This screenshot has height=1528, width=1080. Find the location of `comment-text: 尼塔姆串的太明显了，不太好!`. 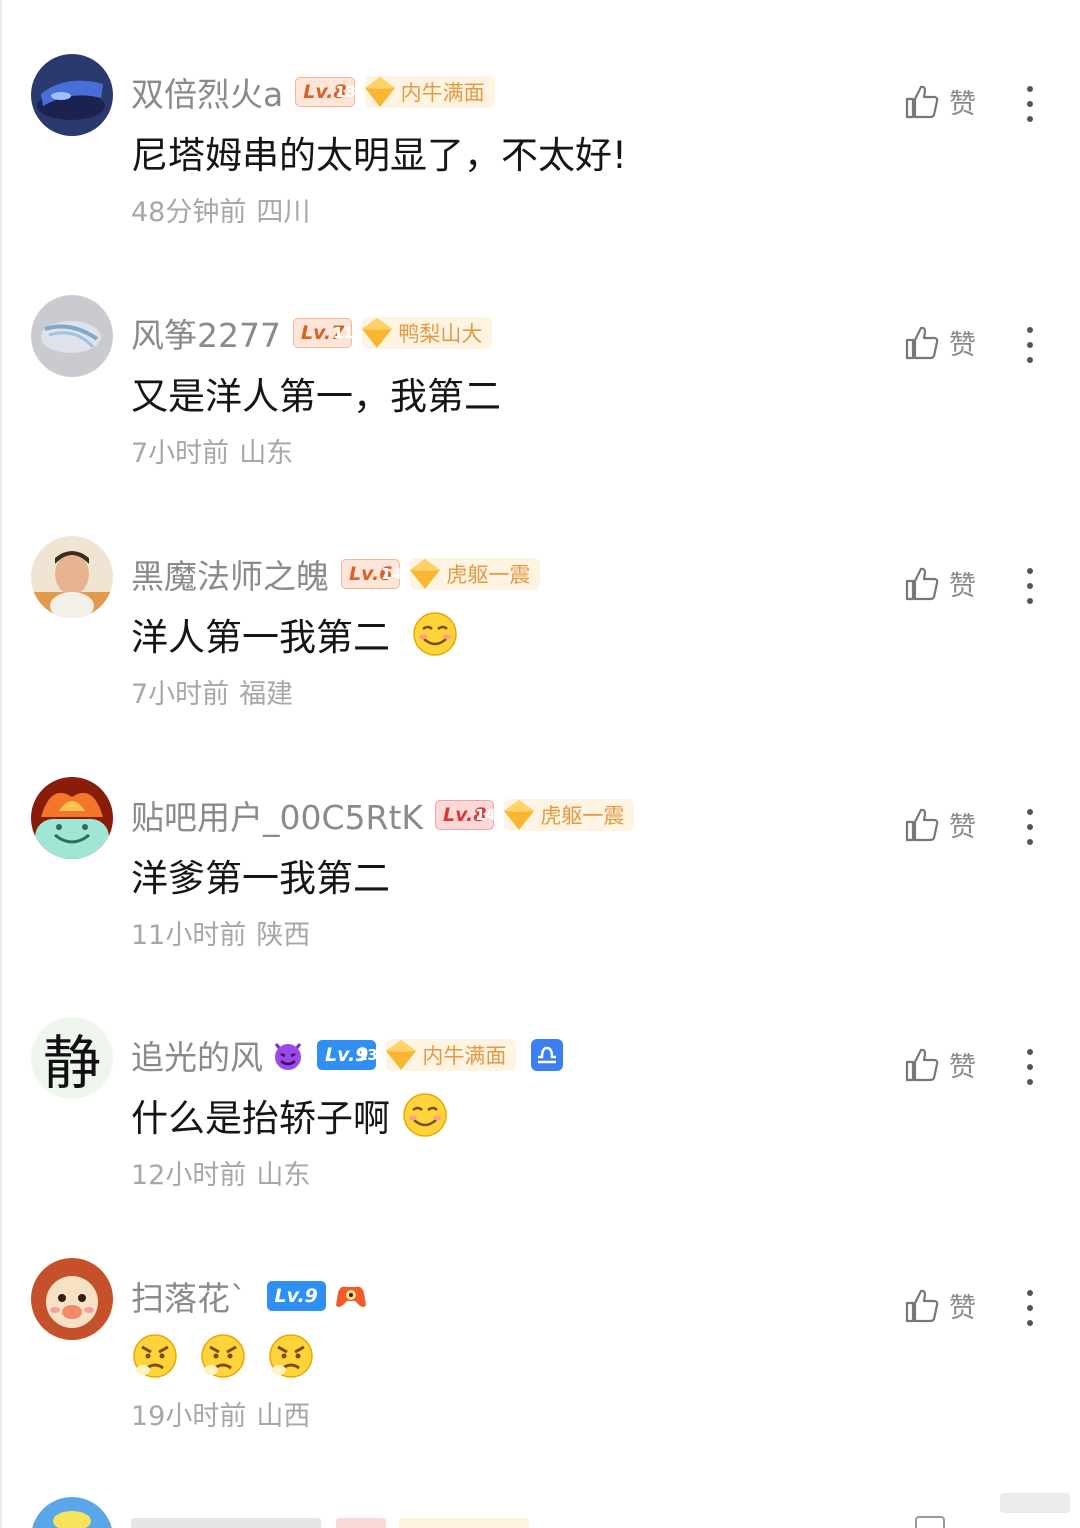

comment-text: 尼塔姆串的太明显了，不太好! is located at coordinates (379, 155).